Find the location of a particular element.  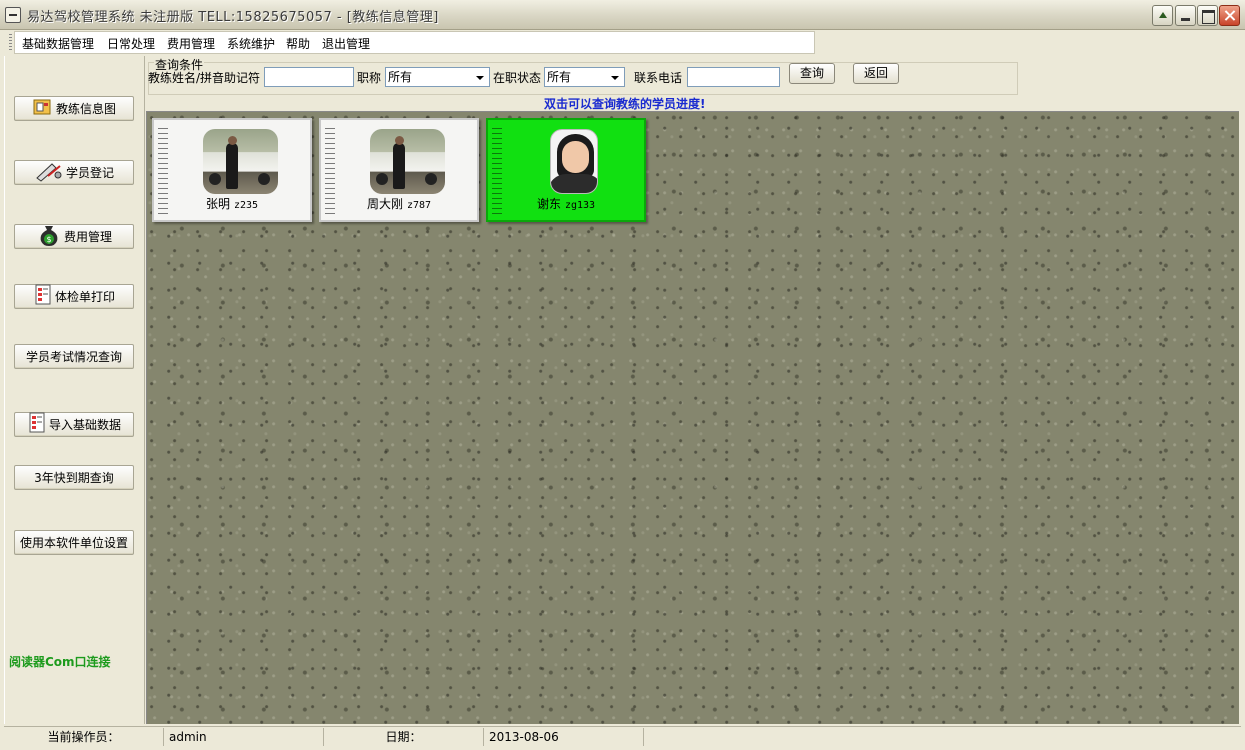

help-window-button is located at coordinates (1162, 15).